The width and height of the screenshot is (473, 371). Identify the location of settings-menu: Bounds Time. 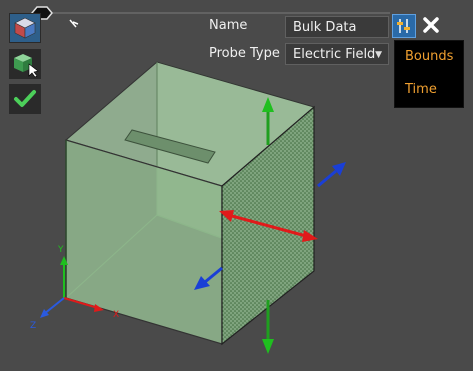
(429, 74).